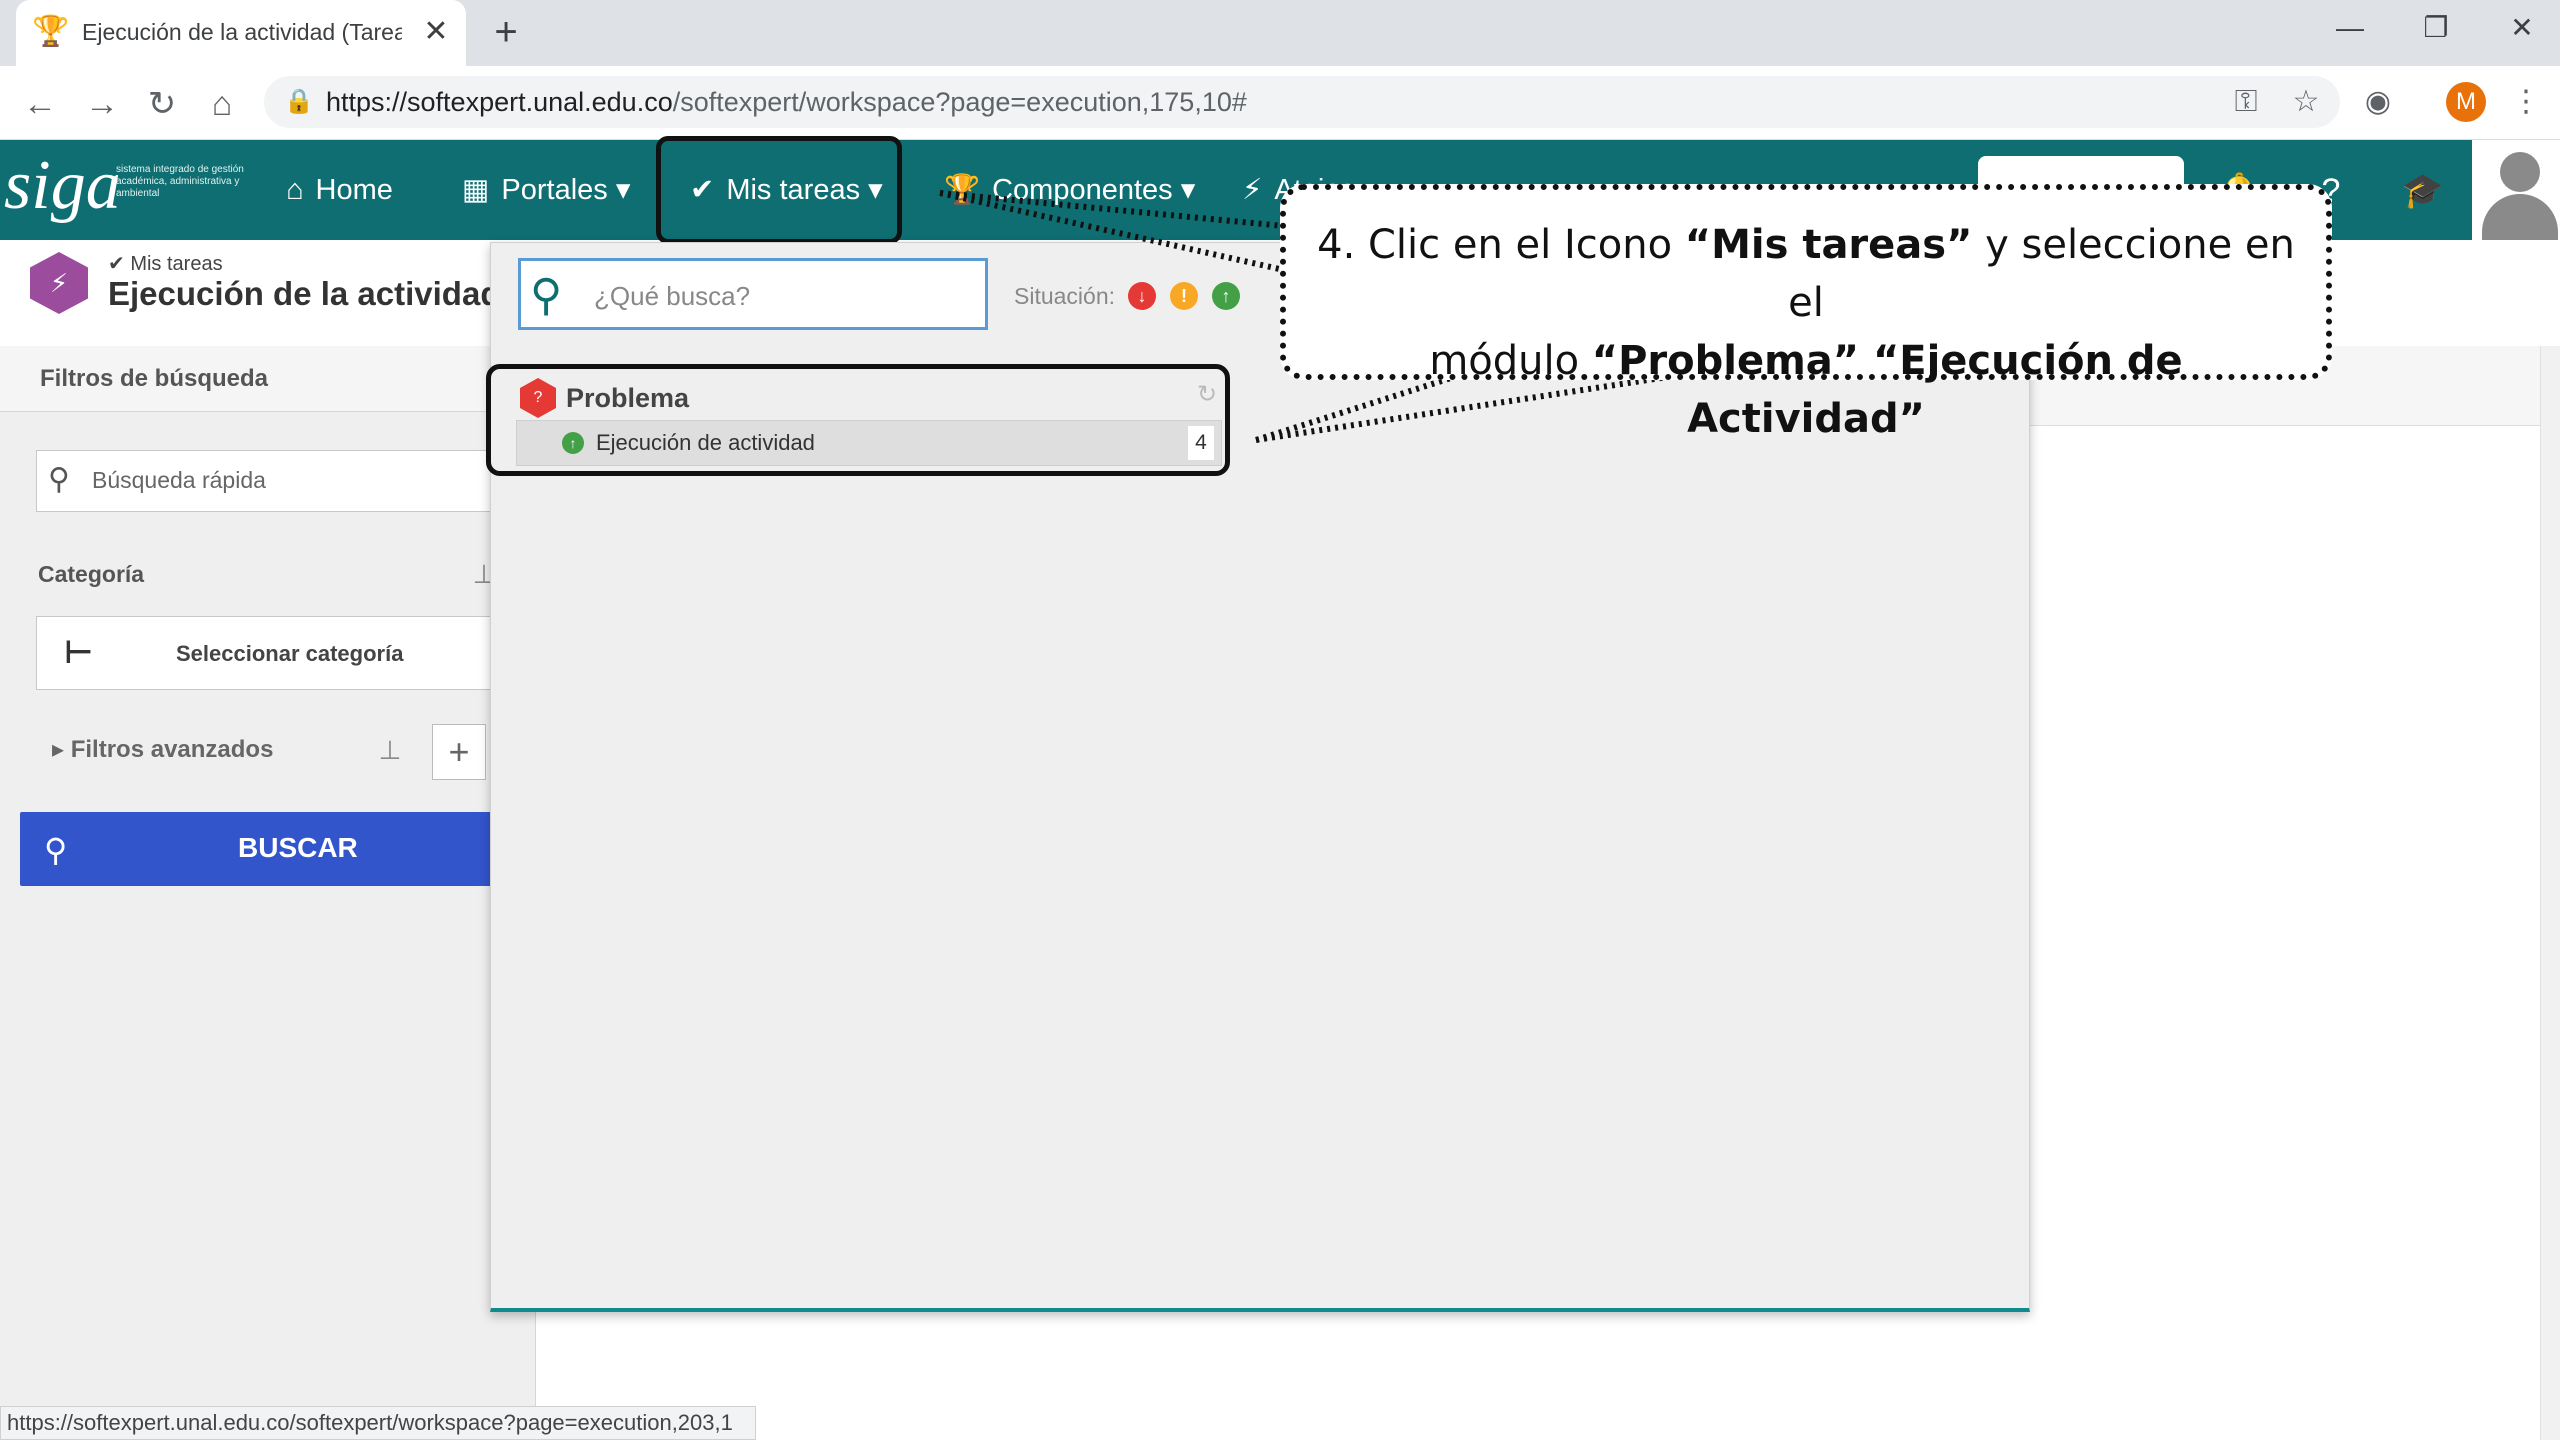  What do you see at coordinates (61, 749) in the screenshot?
I see `caret-right-icon: ▸` at bounding box center [61, 749].